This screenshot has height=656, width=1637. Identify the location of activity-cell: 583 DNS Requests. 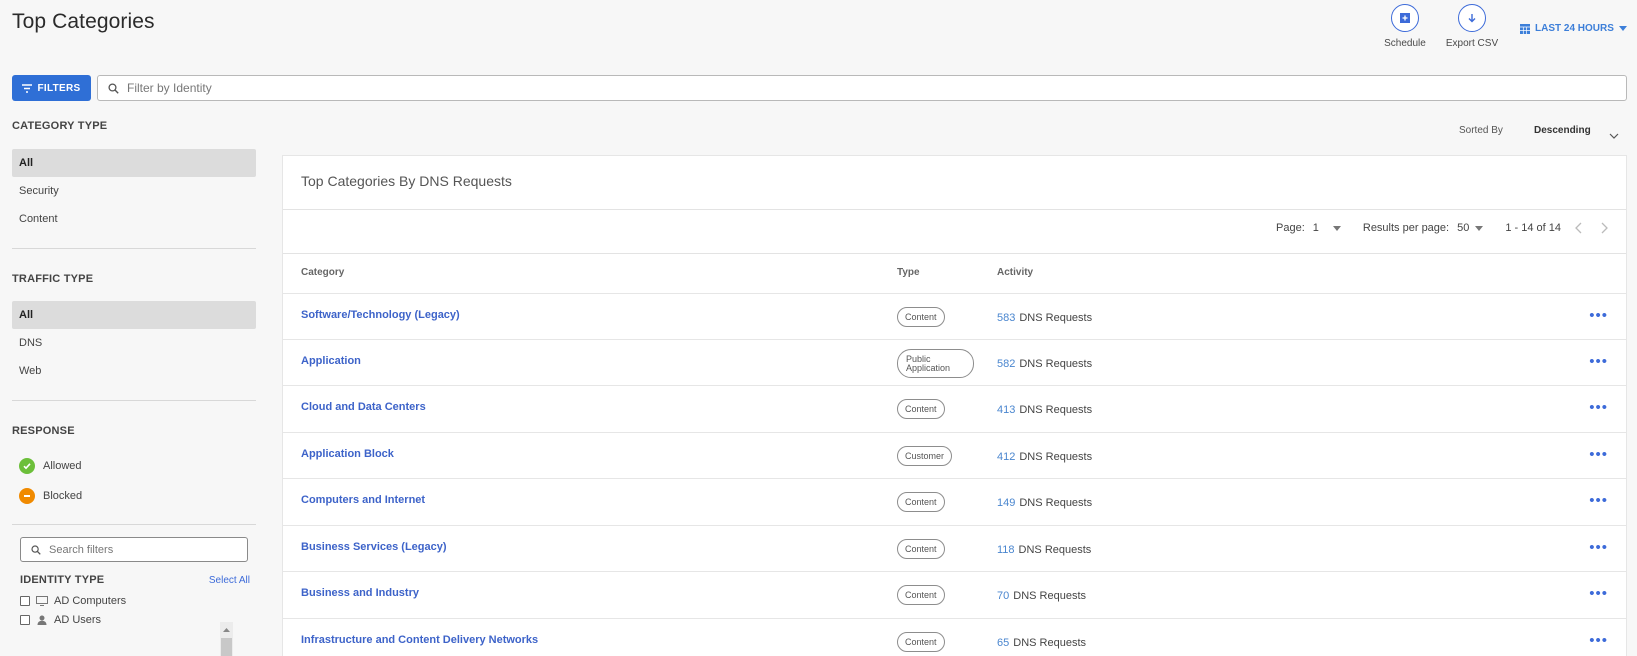
(1044, 318).